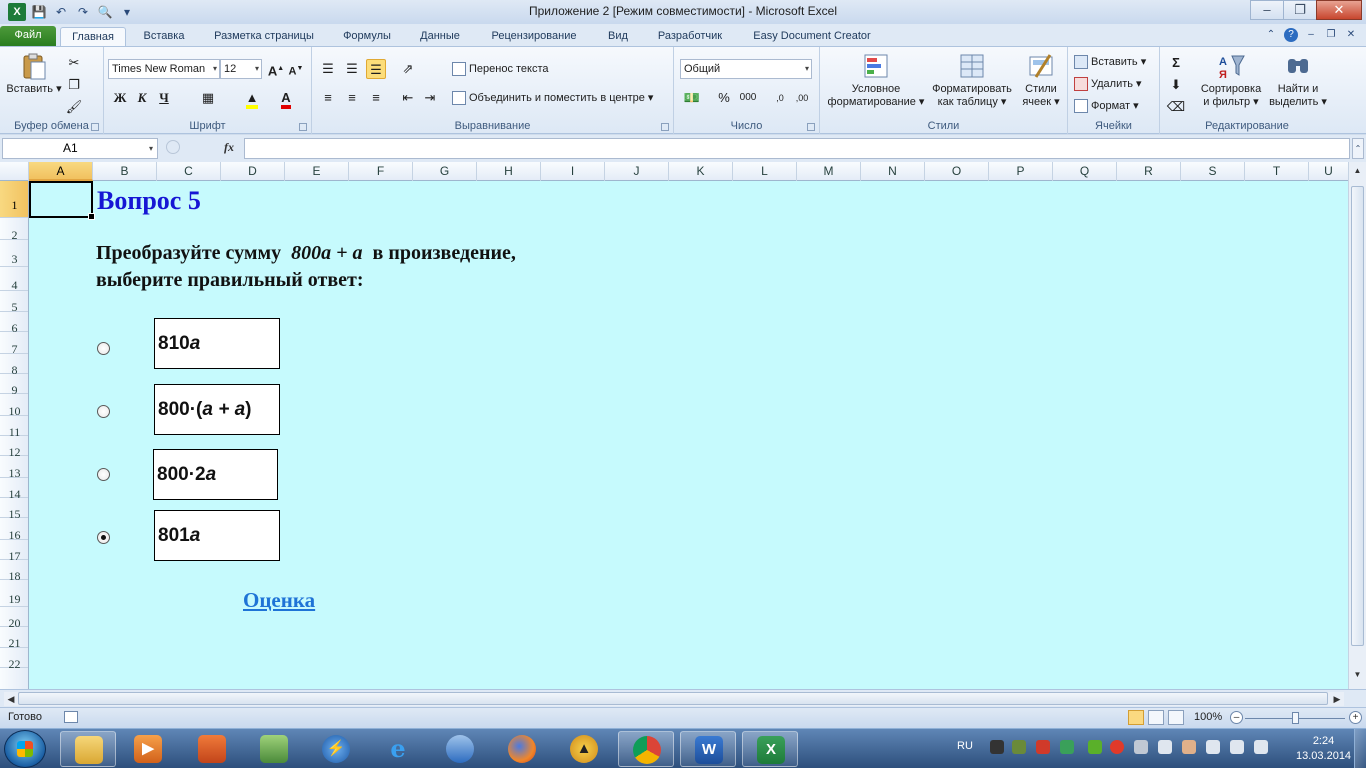 Image resolution: width=1366 pixels, height=768 pixels. What do you see at coordinates (296, 69) in the screenshot?
I see `shrink-font-icon: A▼` at bounding box center [296, 69].